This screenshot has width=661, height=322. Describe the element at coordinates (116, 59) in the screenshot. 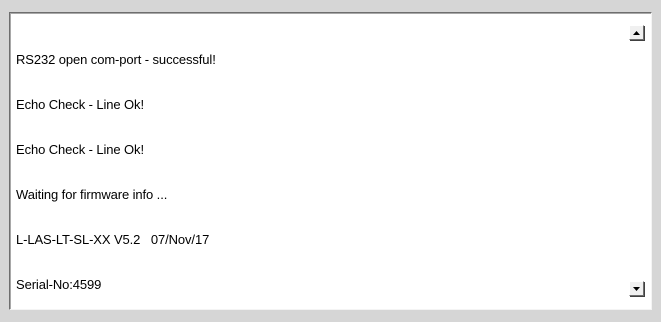

I see `log-line: RS232 open com-port - successful!` at that location.